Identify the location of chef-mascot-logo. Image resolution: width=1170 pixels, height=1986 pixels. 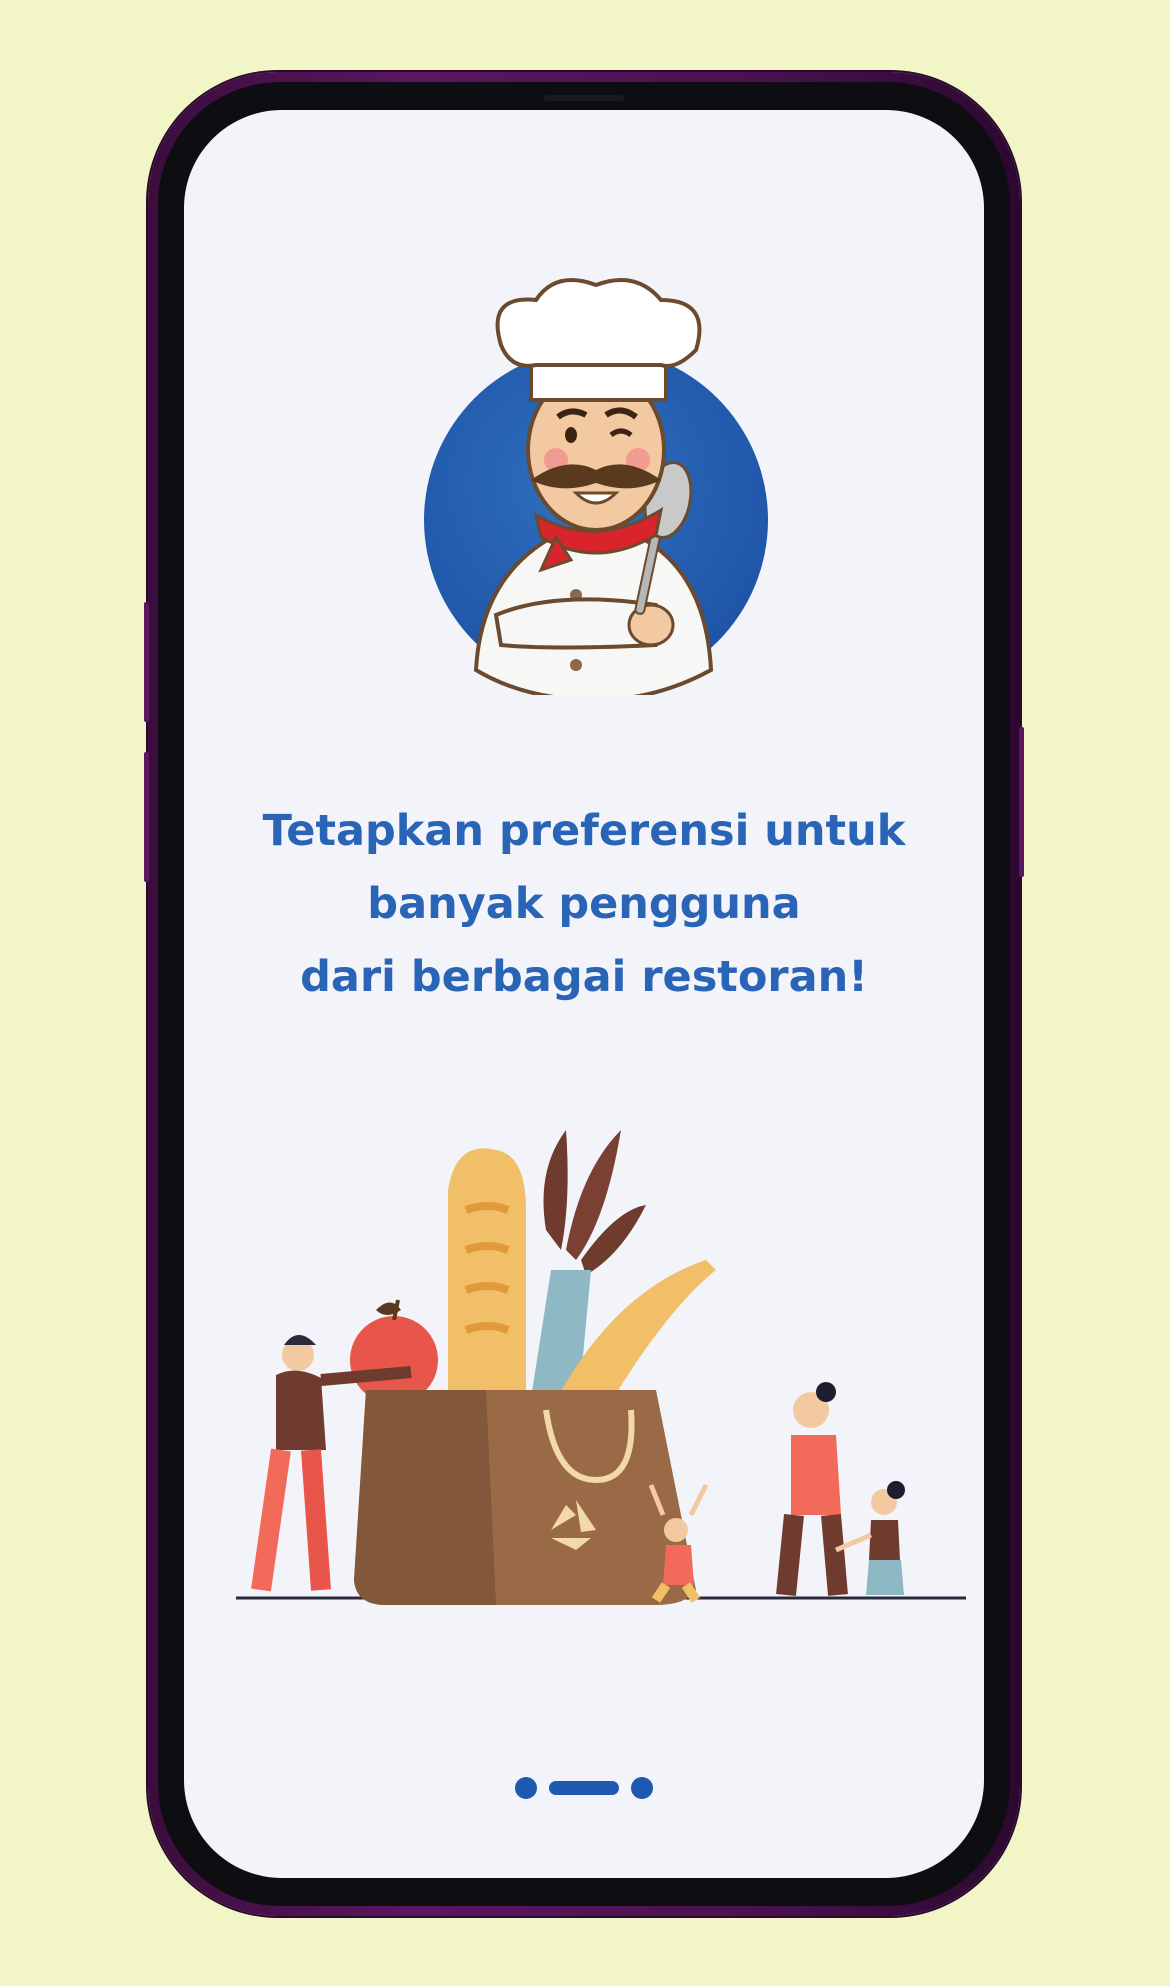
(596, 486).